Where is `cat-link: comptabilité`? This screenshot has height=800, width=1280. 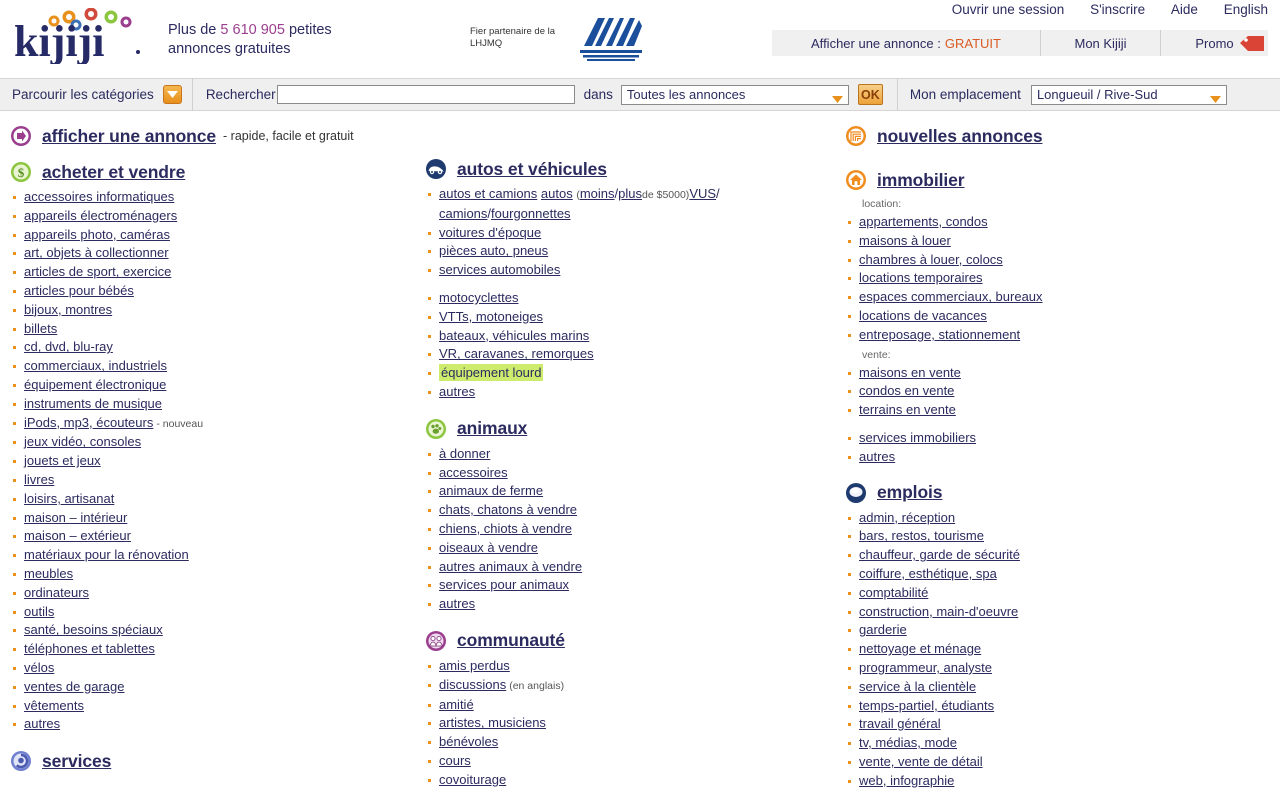 cat-link: comptabilité is located at coordinates (893, 592).